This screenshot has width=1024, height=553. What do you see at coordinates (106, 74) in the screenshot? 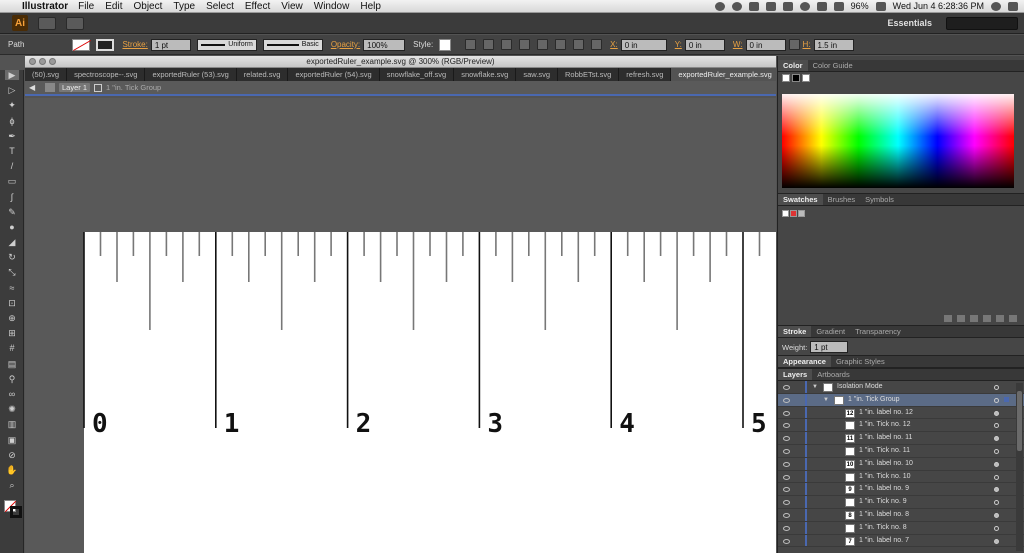
I see `document-tab: spectroscope--.svg` at bounding box center [106, 74].